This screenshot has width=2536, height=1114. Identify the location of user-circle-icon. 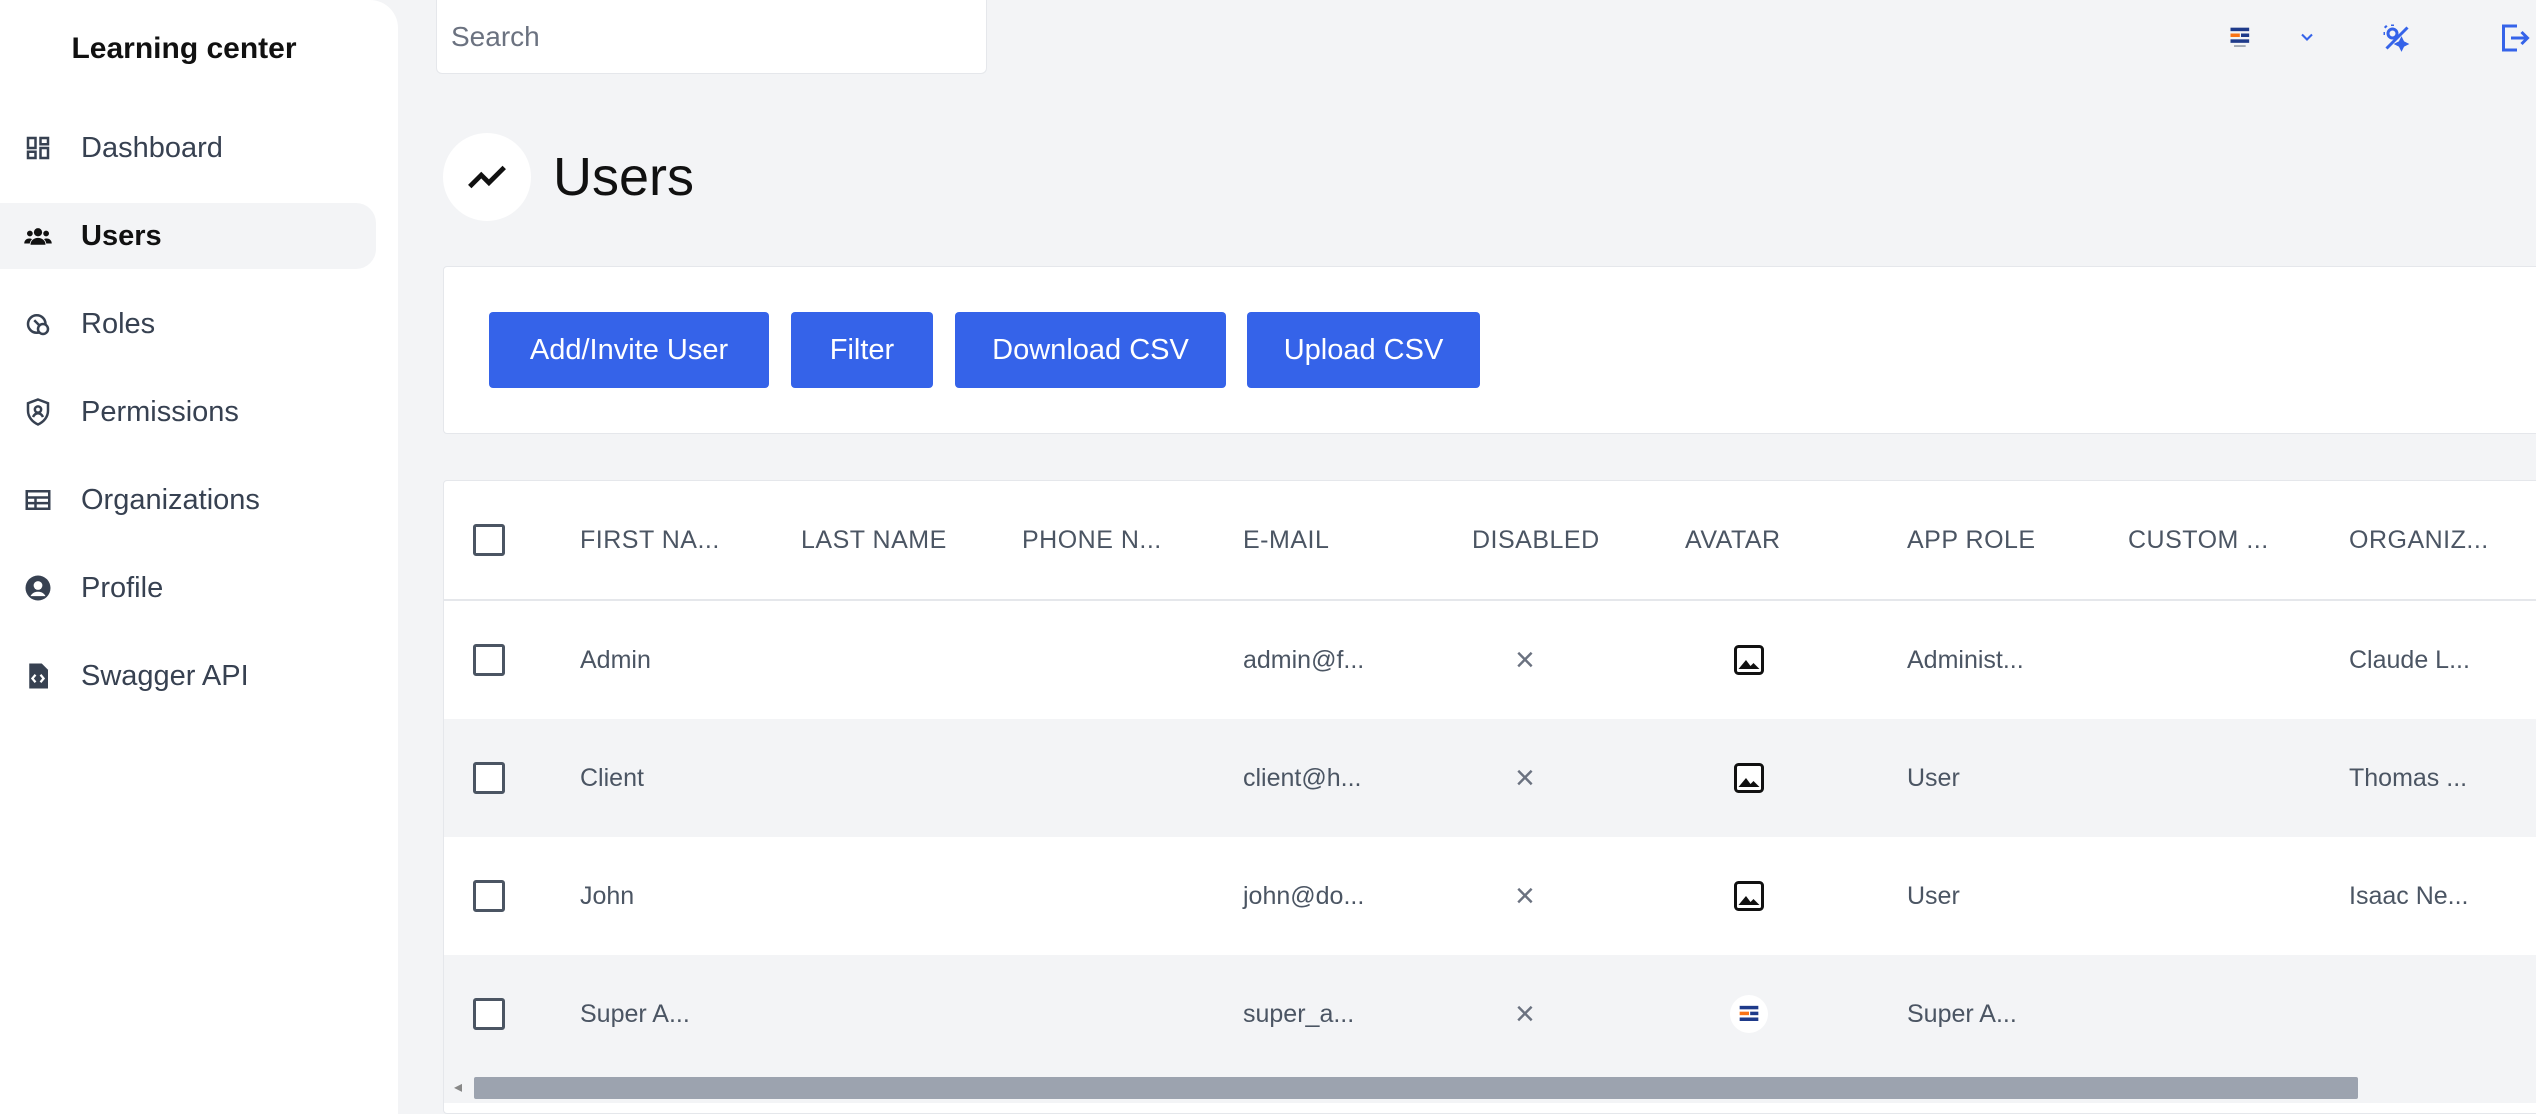
(38, 588).